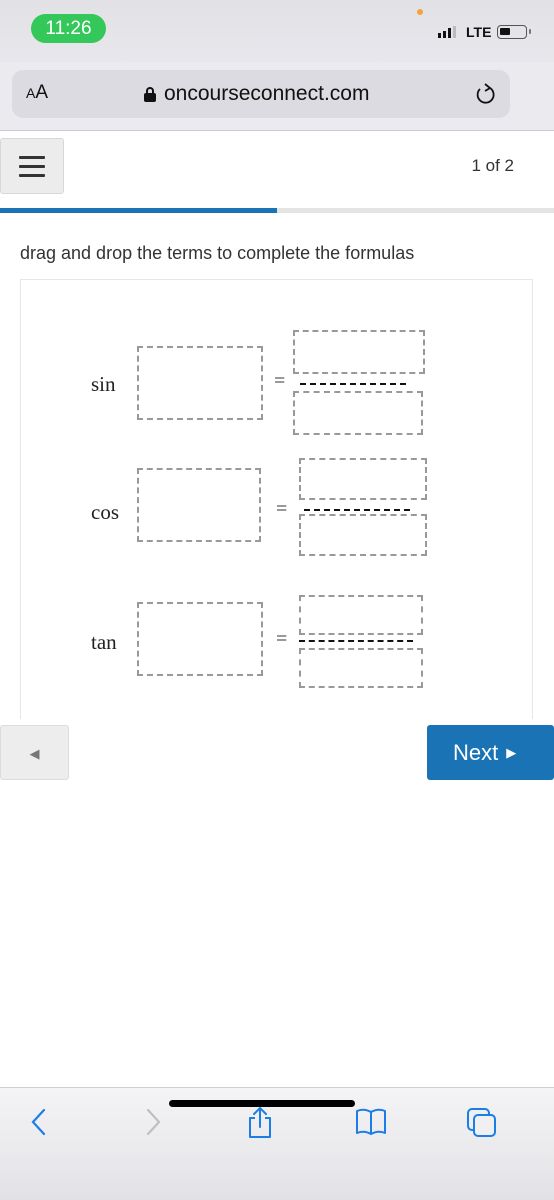  I want to click on formula-cos: cos =, so click(276, 518).